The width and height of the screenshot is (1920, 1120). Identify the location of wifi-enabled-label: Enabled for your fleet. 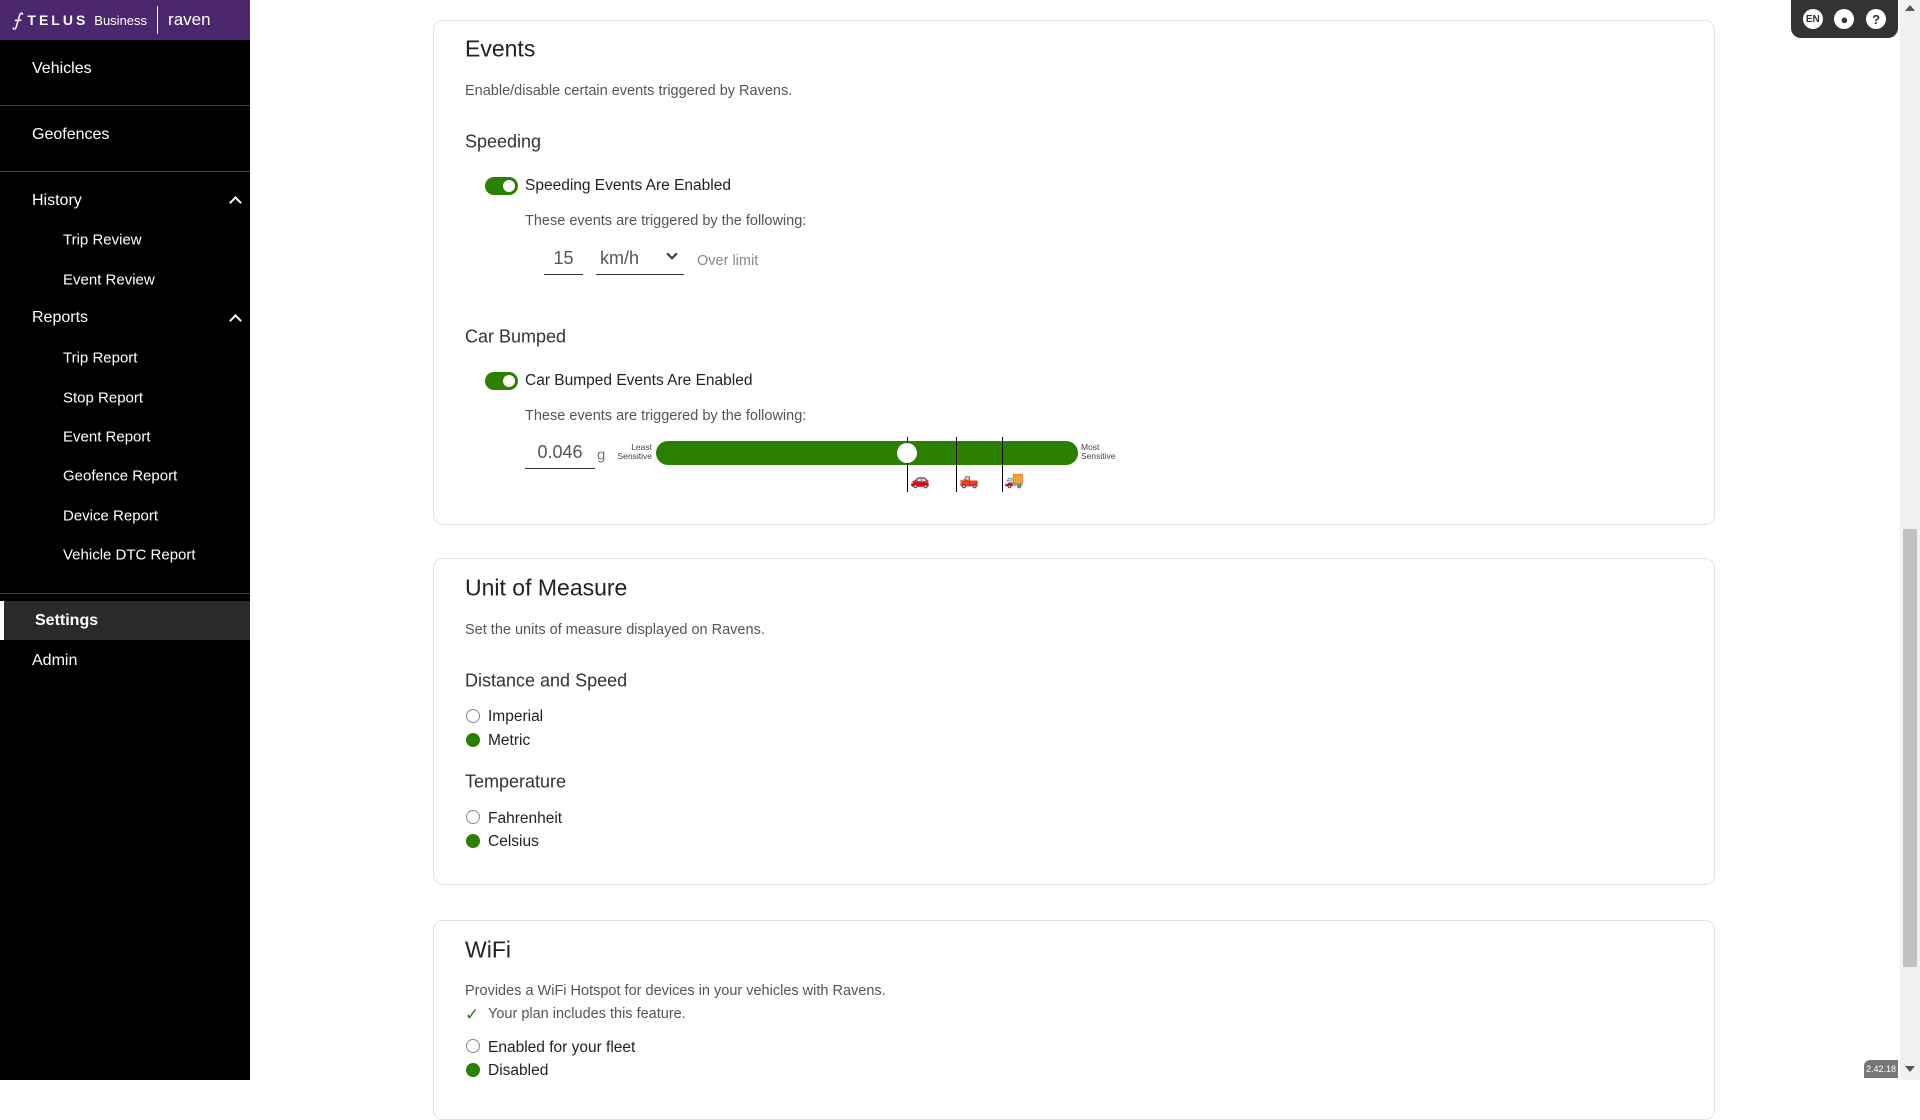
(562, 1047).